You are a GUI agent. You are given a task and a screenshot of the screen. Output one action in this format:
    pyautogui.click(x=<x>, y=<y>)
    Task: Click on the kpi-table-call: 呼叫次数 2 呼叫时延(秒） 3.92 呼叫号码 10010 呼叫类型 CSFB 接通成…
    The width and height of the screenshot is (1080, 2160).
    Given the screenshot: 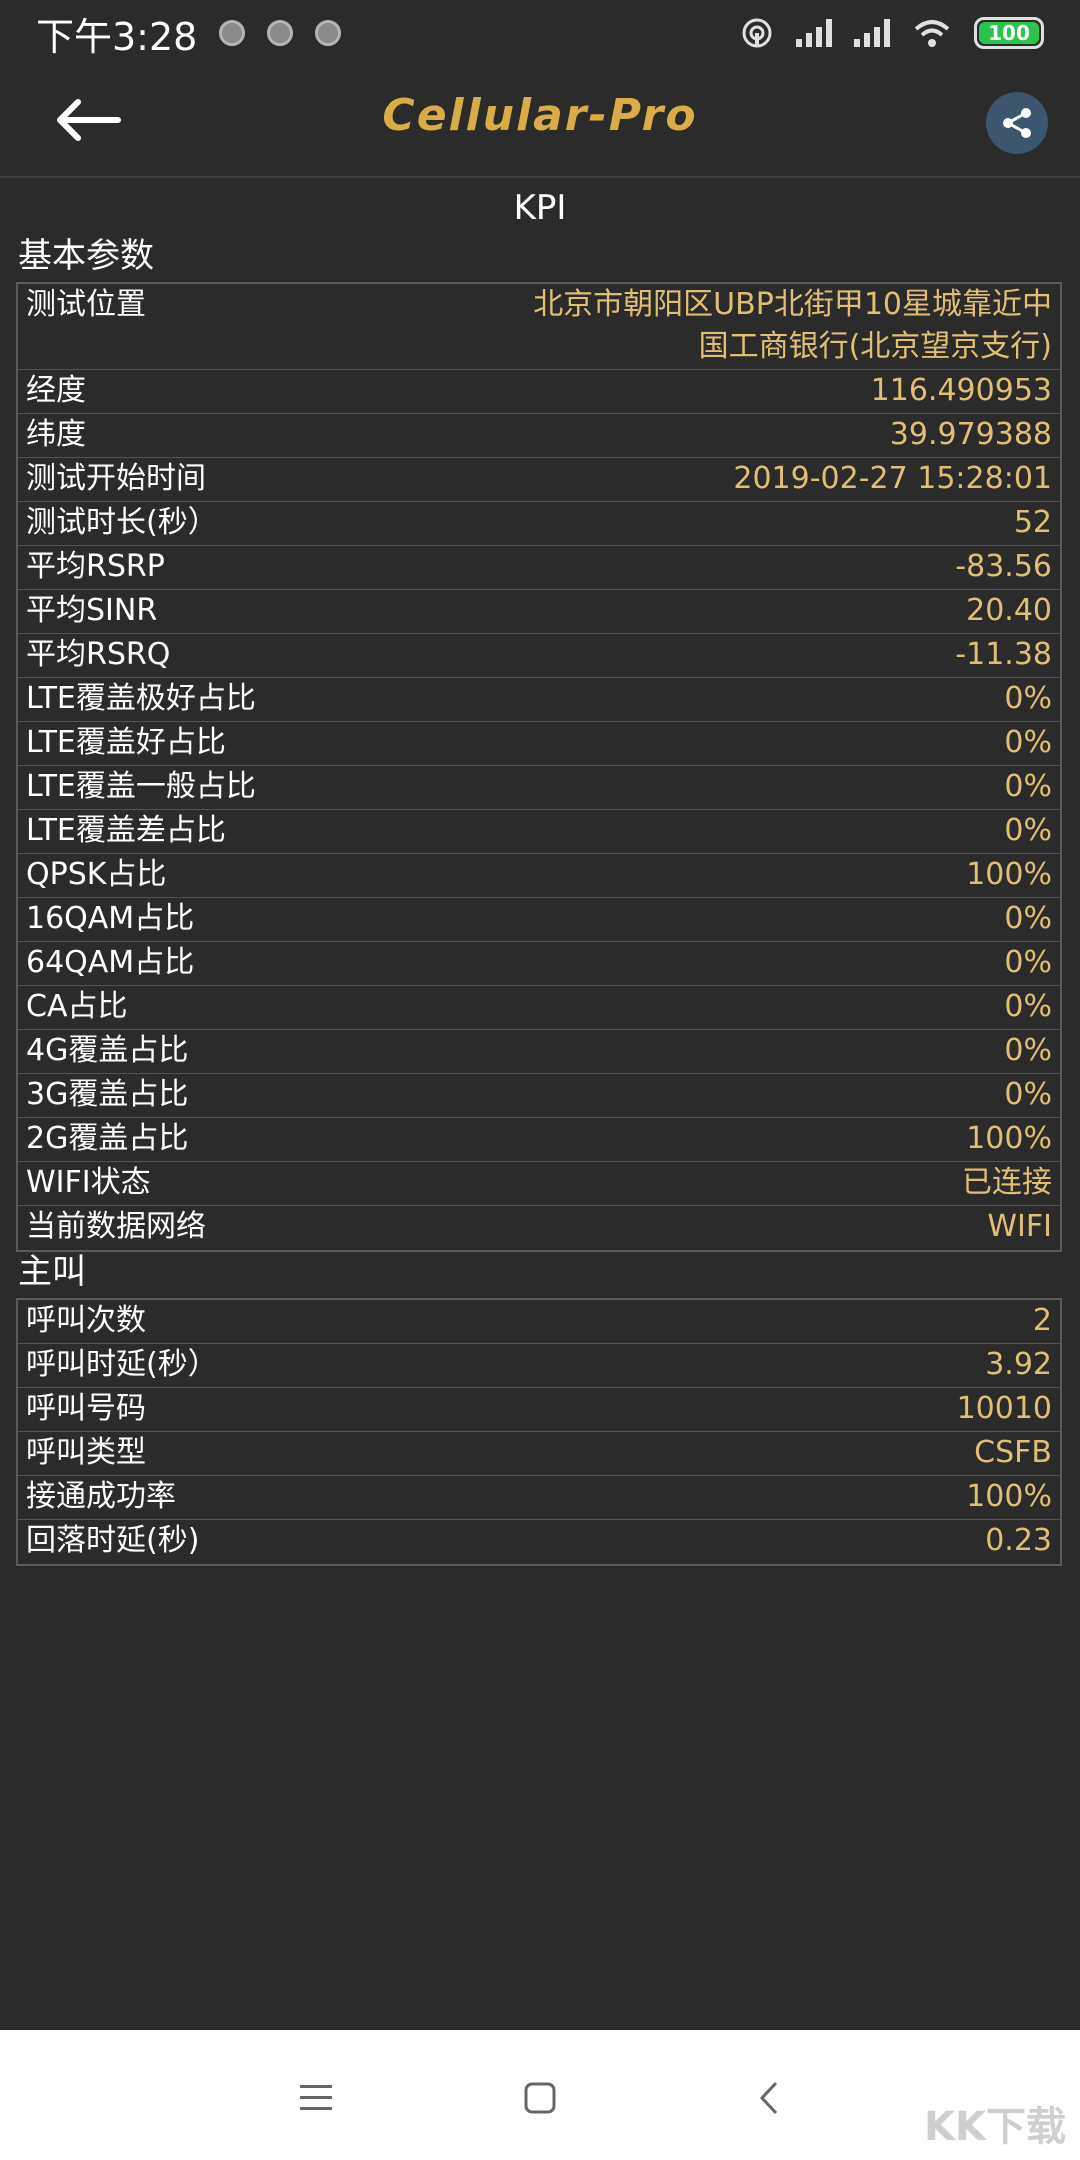 What is the action you would take?
    pyautogui.click(x=539, y=1432)
    